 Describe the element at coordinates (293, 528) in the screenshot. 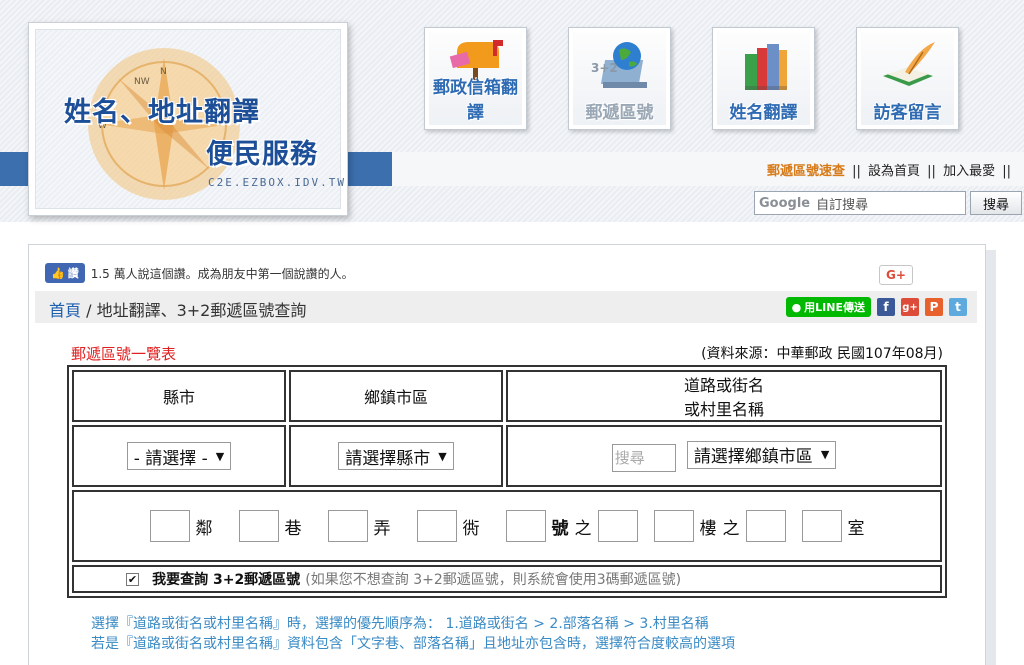

I see `lane-label: 巷` at that location.